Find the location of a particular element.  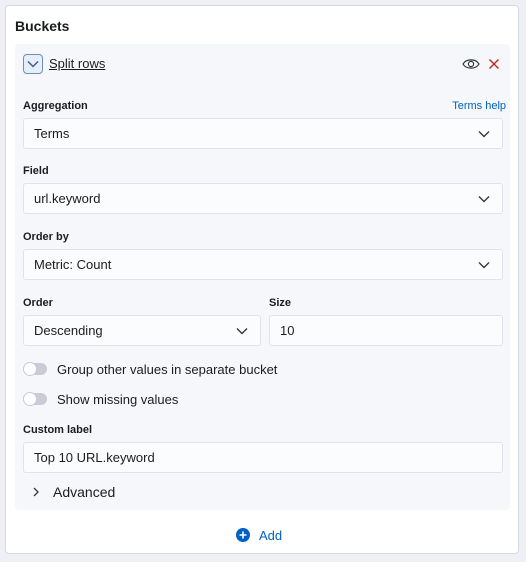

plus-circle-icon is located at coordinates (243, 535).